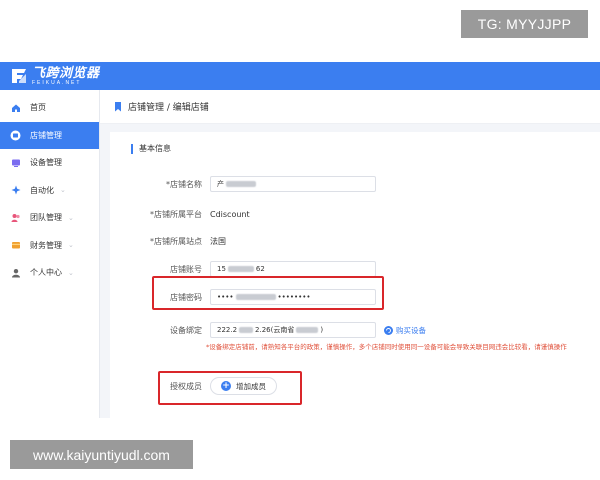 This screenshot has width=600, height=480. Describe the element at coordinates (57, 82) in the screenshot. I see `logo-text-en: FEIKUA.NET` at that location.